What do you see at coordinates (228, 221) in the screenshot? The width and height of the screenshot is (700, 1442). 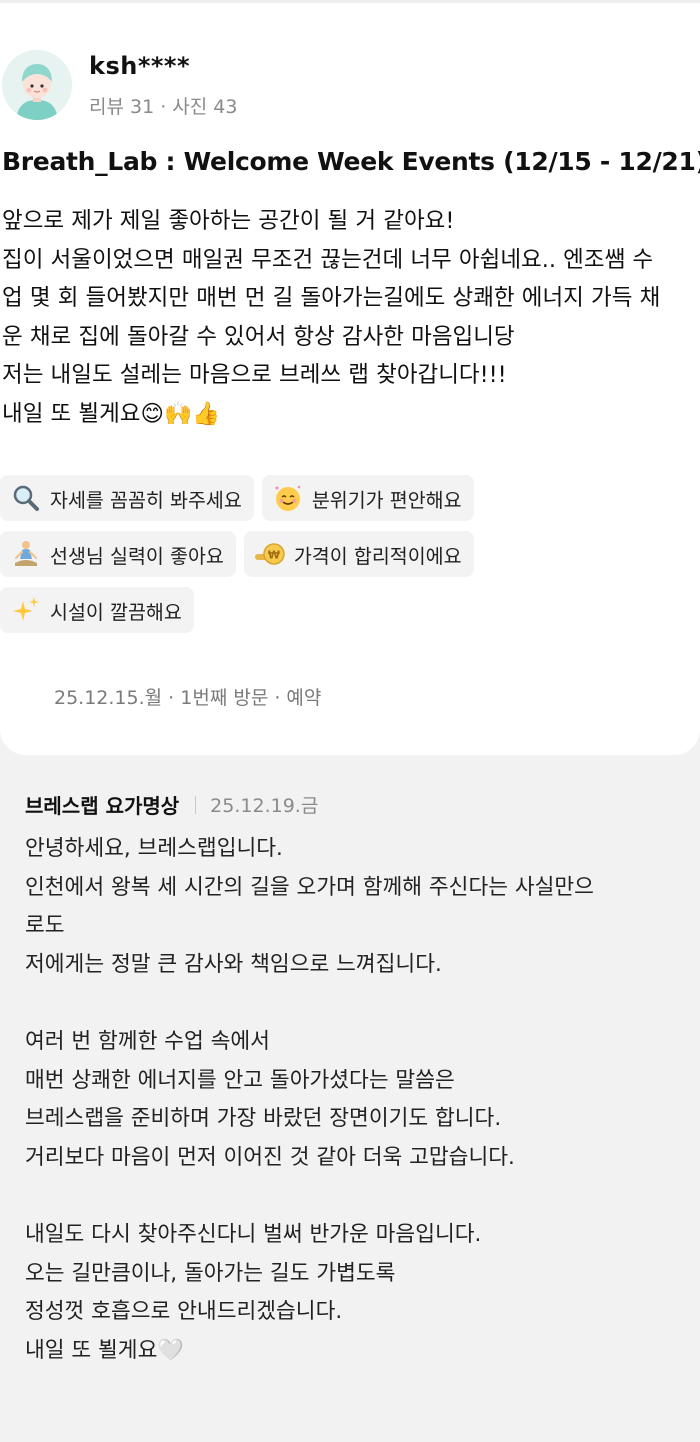 I see `review-line: 앞으로 제가 제일 좋아하는 공간이 될 거 같아요!` at bounding box center [228, 221].